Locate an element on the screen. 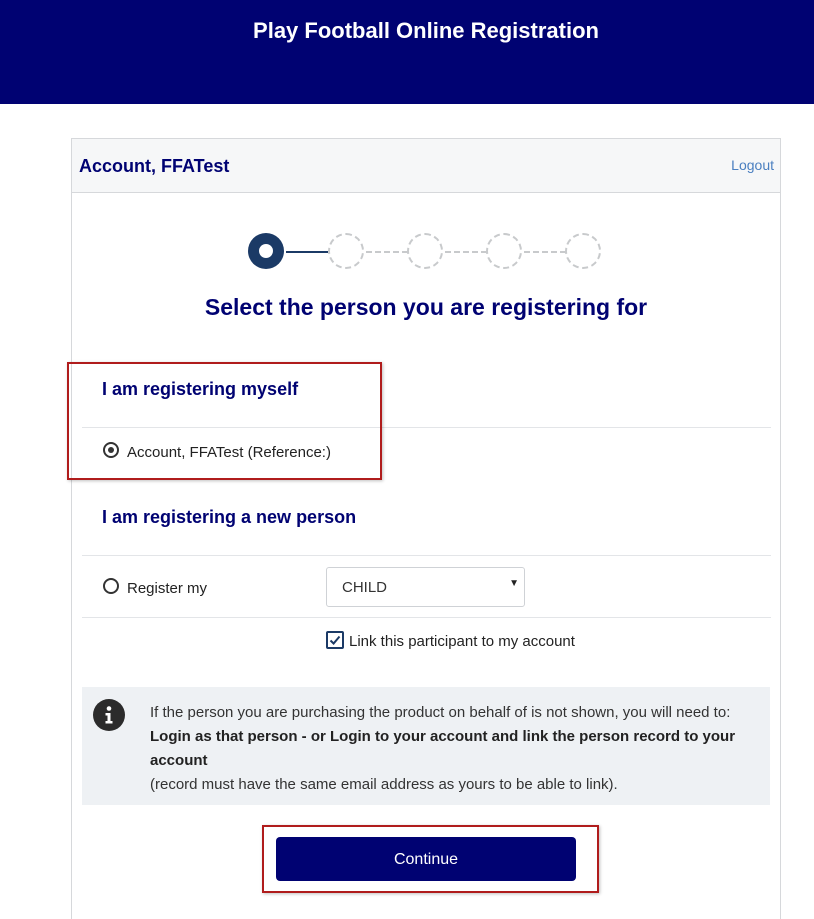  site-title: Play Football Online Registration is located at coordinates (426, 30).